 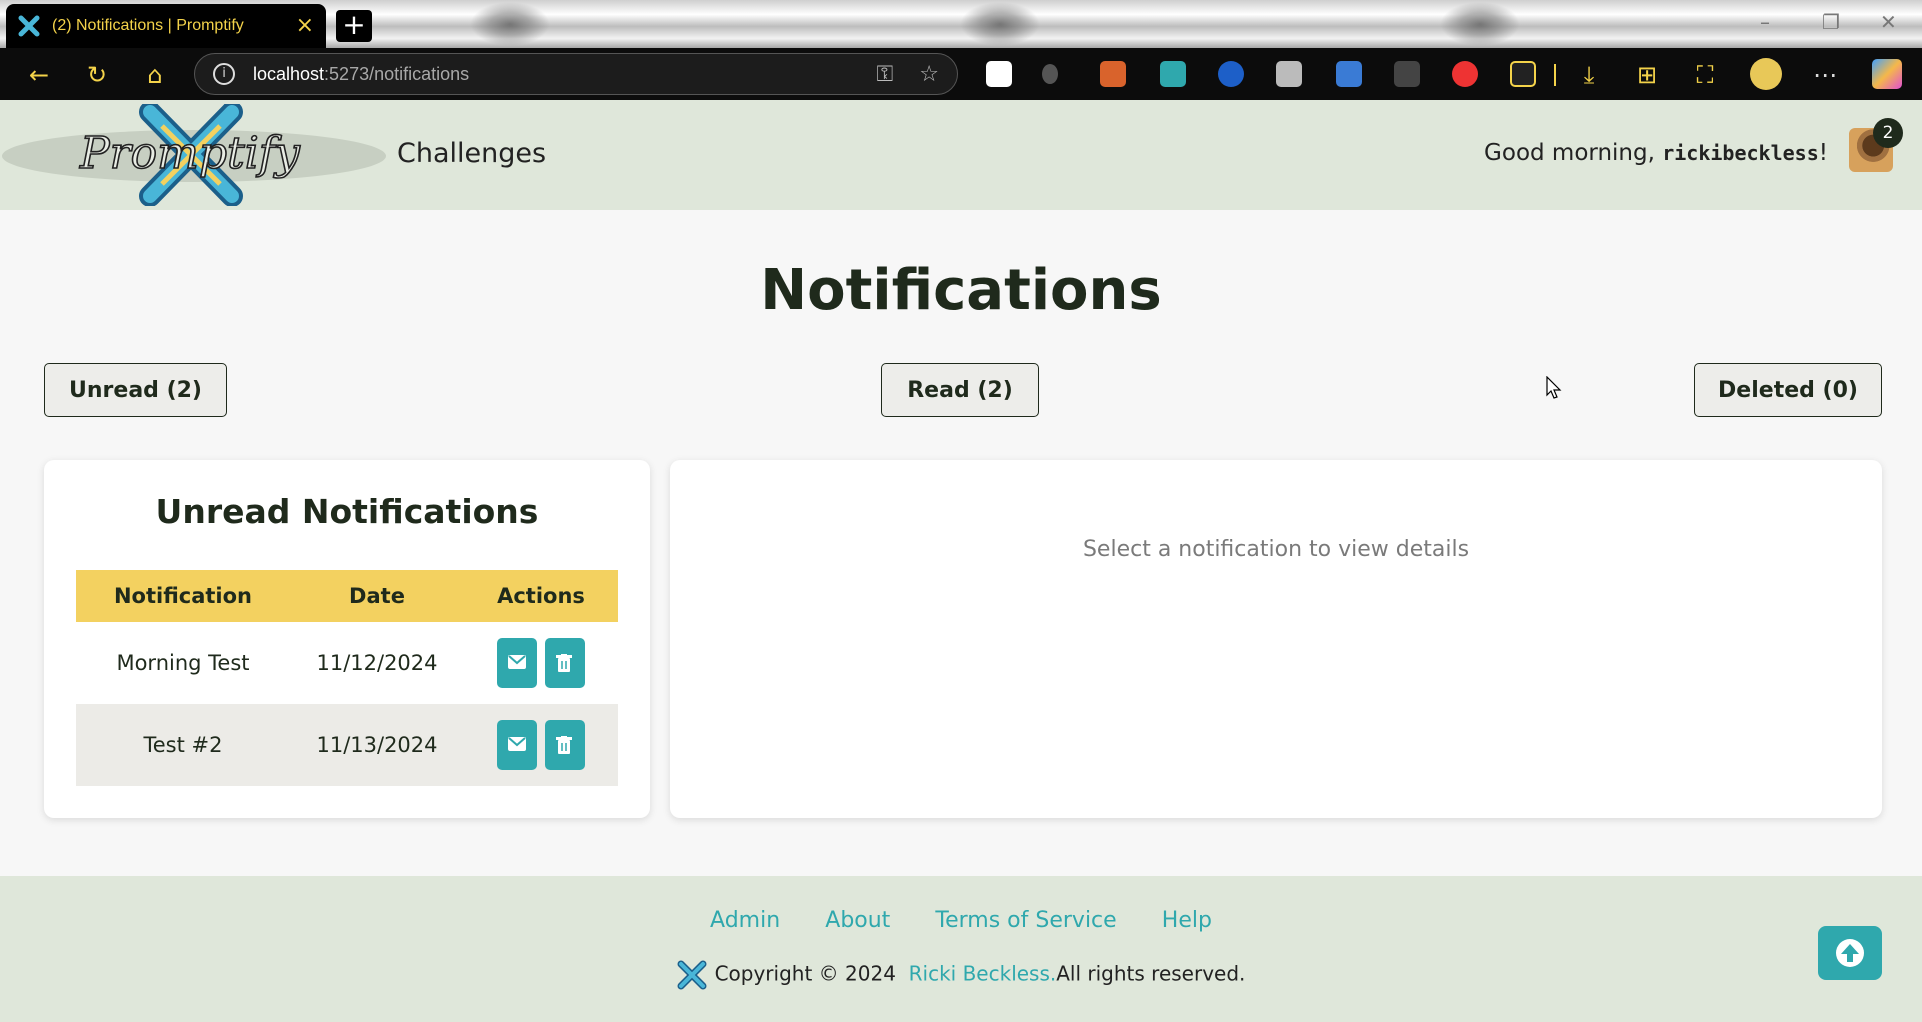 I want to click on detail-placeholder: Select a notification to view details, so click(x=1276, y=549).